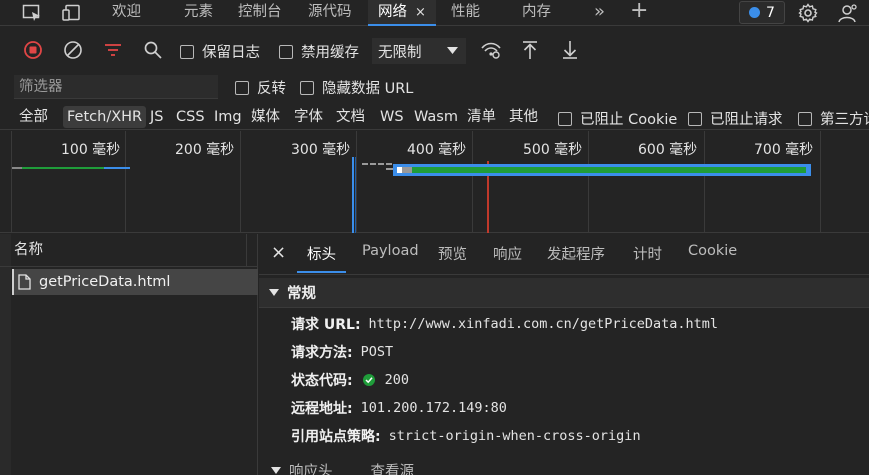 Image resolution: width=869 pixels, height=475 pixels. I want to click on add-tab-icon: +, so click(639, 12).